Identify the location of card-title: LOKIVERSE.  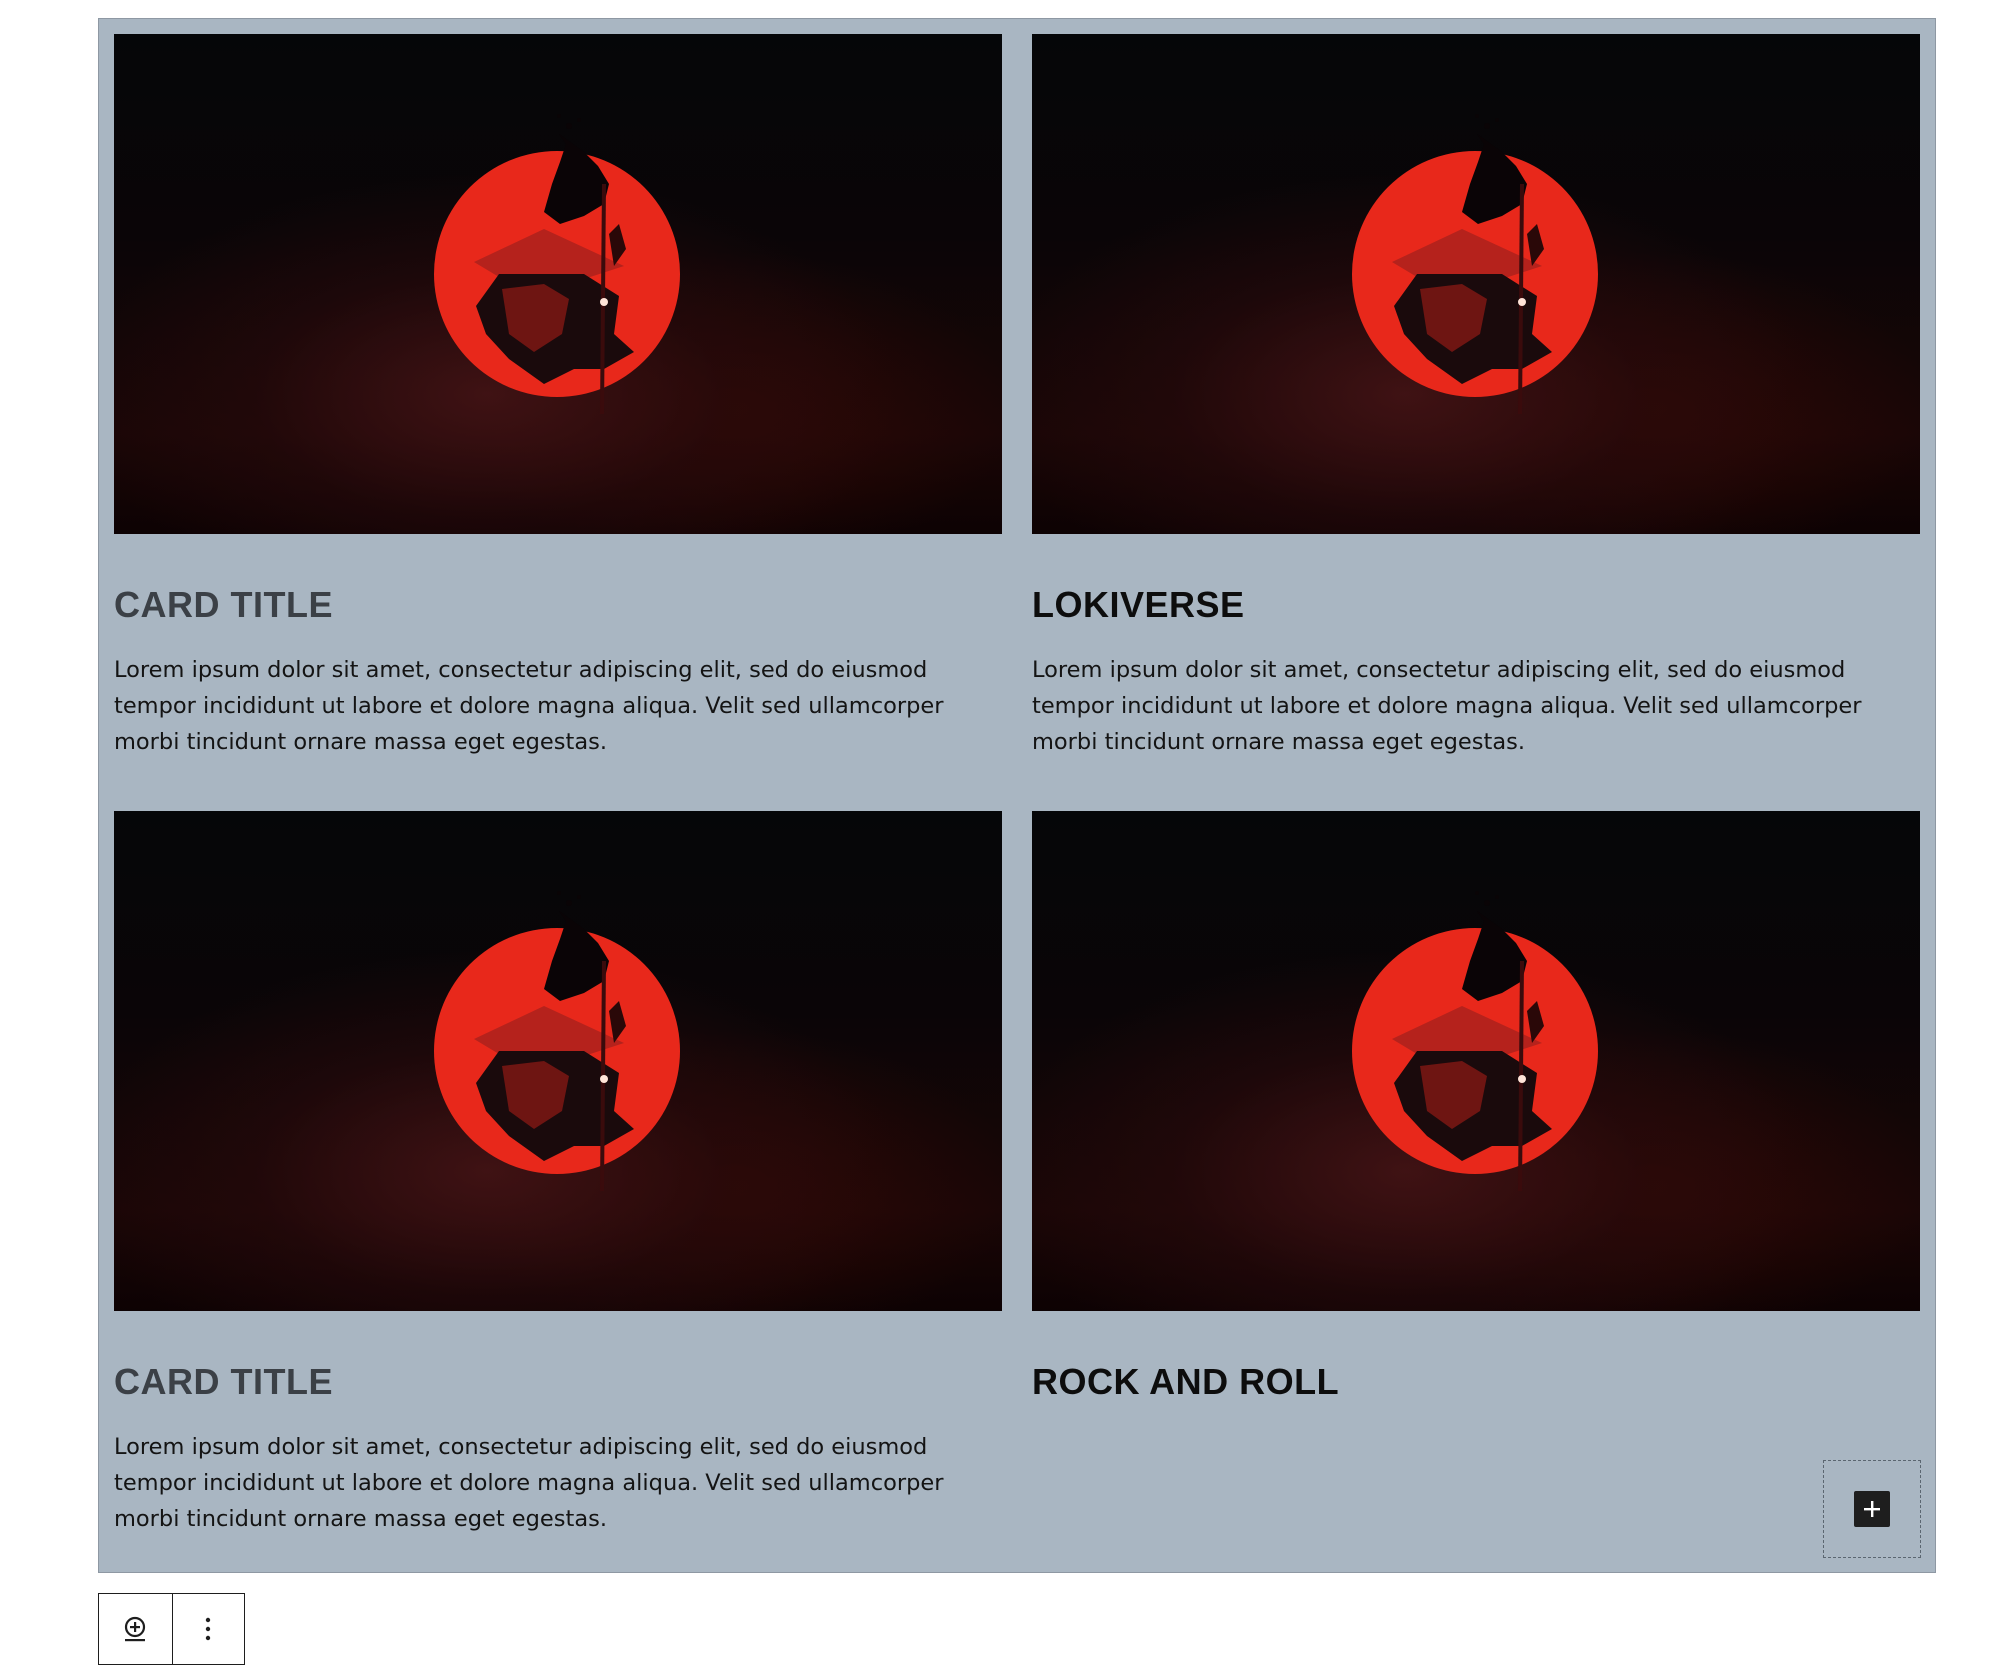
(1476, 605).